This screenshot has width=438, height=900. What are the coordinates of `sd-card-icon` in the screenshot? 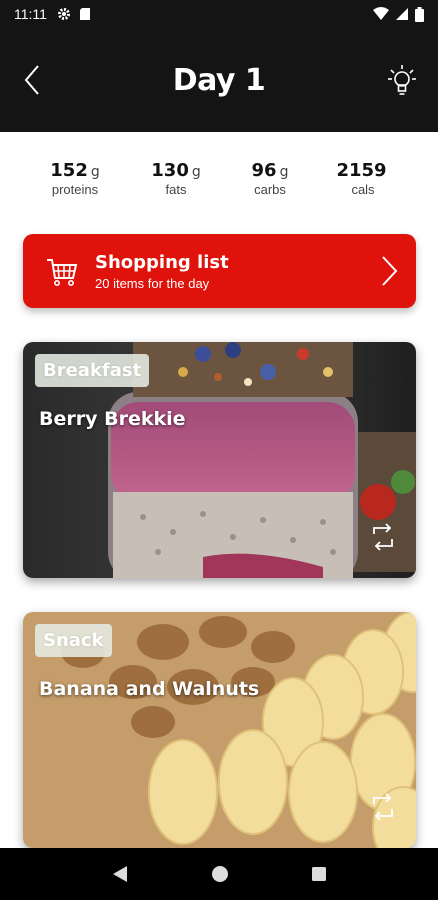 It's located at (84, 14).